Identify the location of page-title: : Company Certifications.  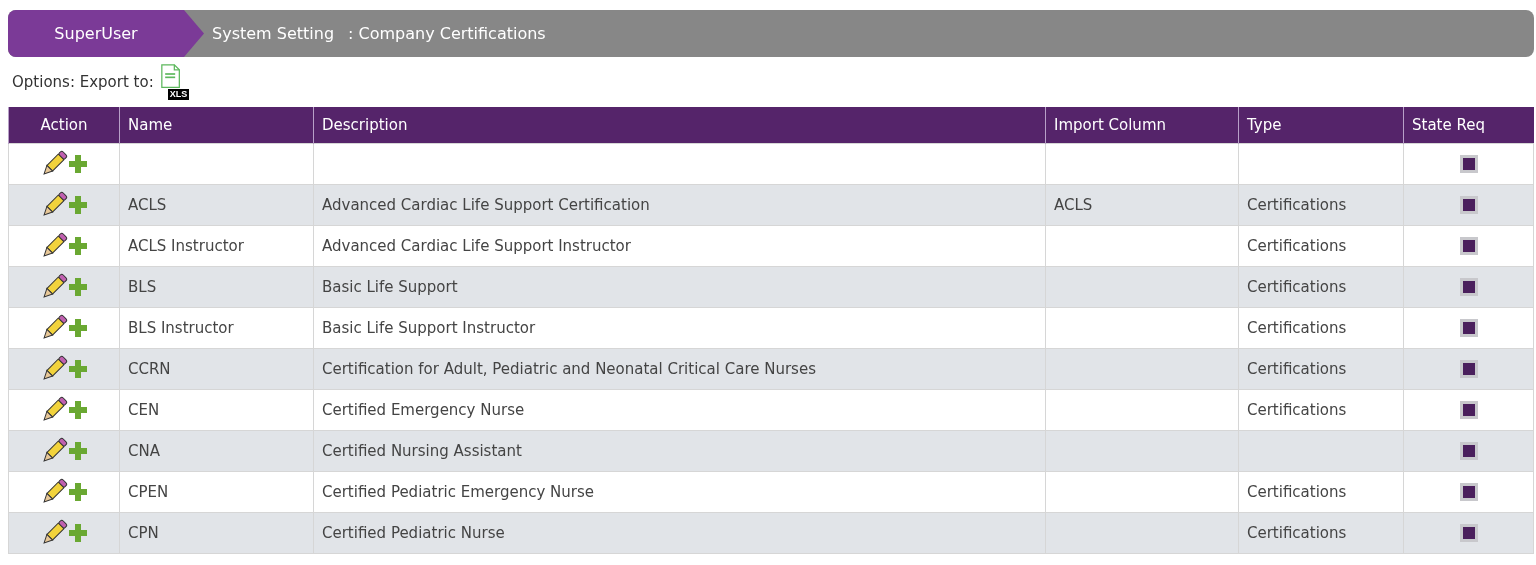
(447, 33).